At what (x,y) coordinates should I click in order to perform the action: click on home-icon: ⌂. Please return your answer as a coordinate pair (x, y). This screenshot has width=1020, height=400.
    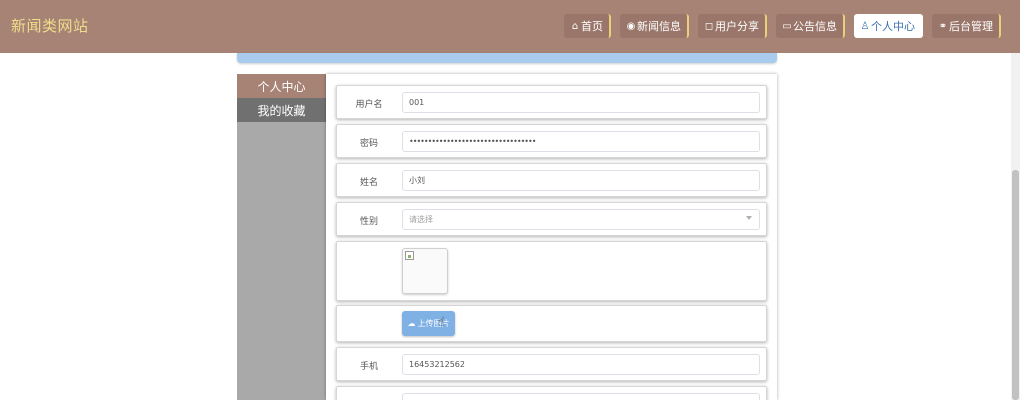
    Looking at the image, I should click on (575, 26).